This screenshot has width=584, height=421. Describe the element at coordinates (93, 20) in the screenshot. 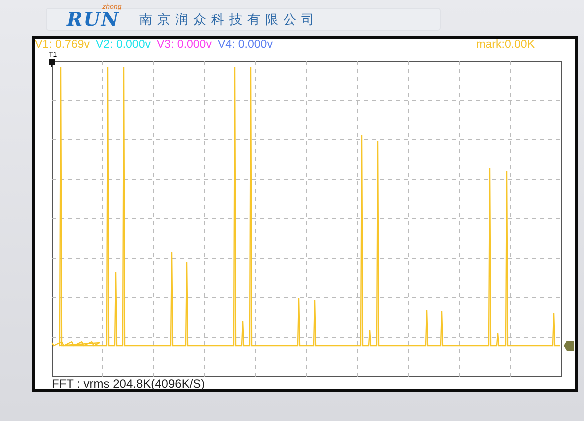

I see `logo-text: RUN` at that location.